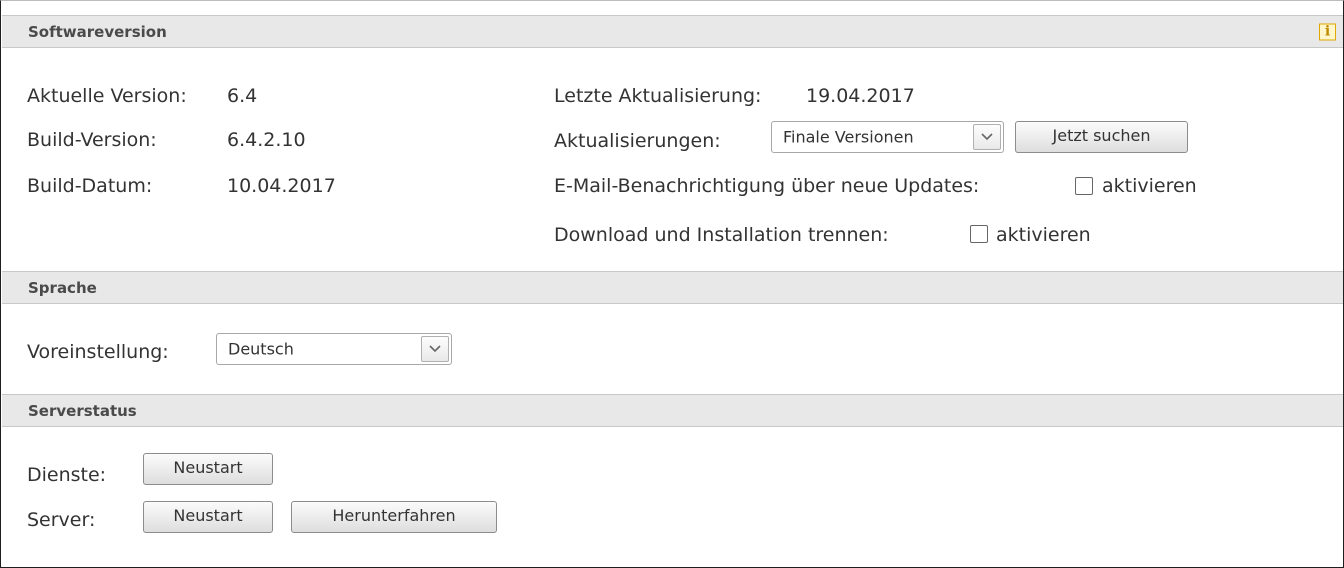  Describe the element at coordinates (208, 517) in the screenshot. I see `server-restart-button: Neustart` at that location.